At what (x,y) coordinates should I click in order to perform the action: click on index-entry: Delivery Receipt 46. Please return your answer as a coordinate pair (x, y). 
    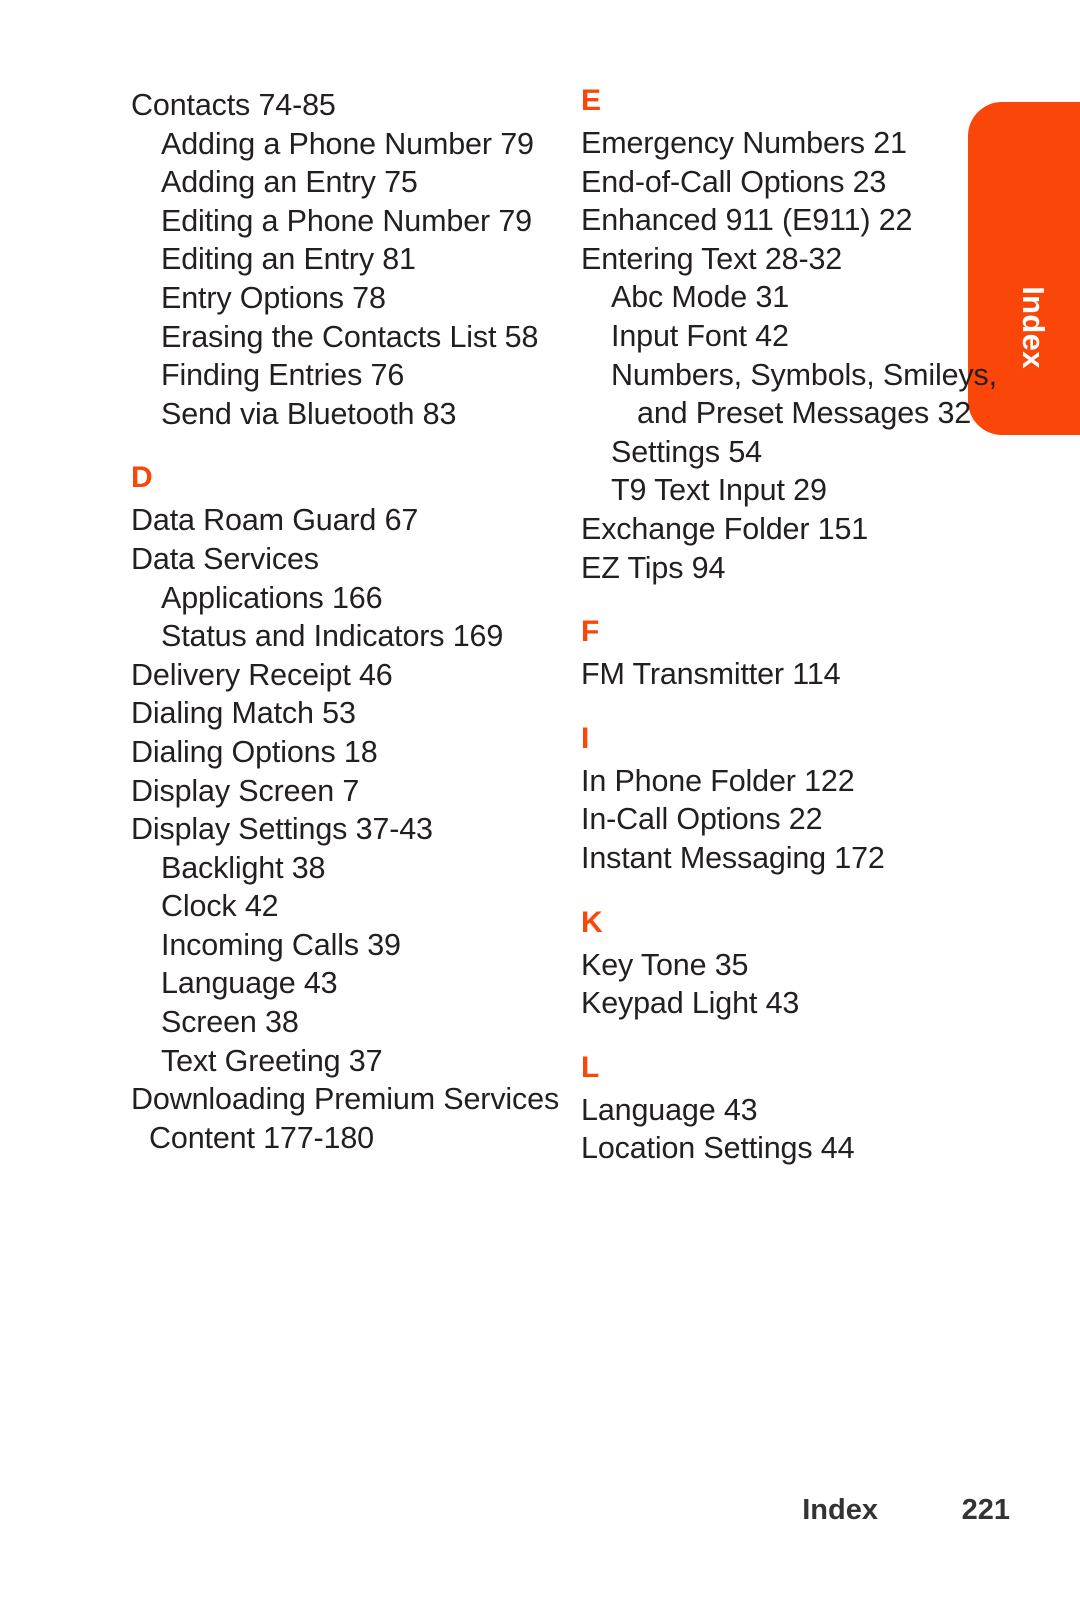
    Looking at the image, I should click on (351, 675).